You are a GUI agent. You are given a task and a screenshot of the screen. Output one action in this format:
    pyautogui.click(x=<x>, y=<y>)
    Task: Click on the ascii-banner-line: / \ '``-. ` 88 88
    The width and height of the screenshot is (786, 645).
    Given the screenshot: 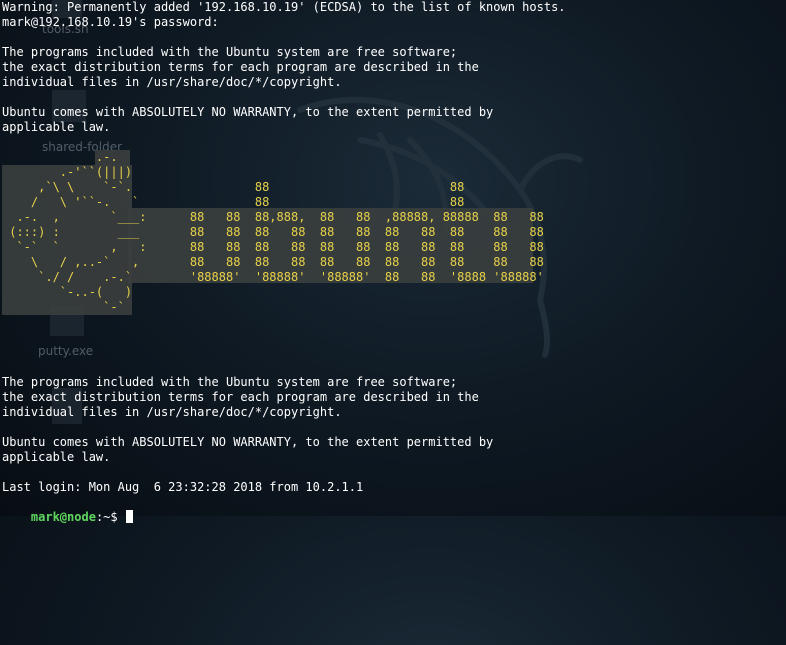 What is the action you would take?
    pyautogui.click(x=233, y=202)
    